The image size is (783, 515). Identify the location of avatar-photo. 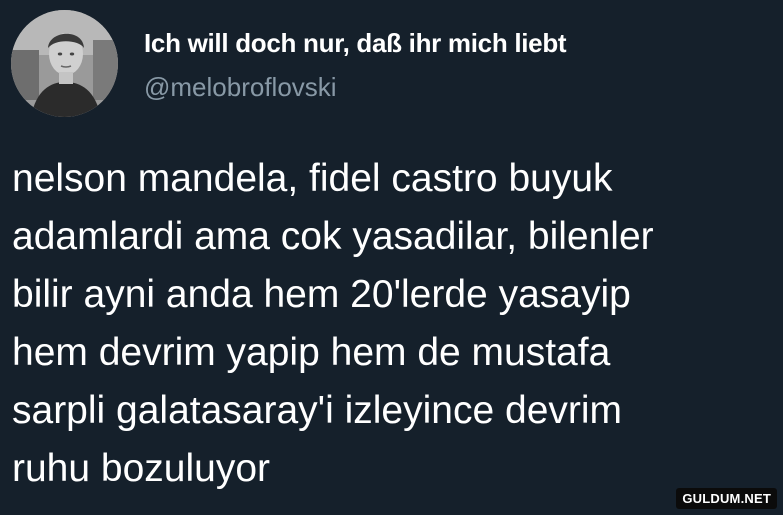
(64, 63).